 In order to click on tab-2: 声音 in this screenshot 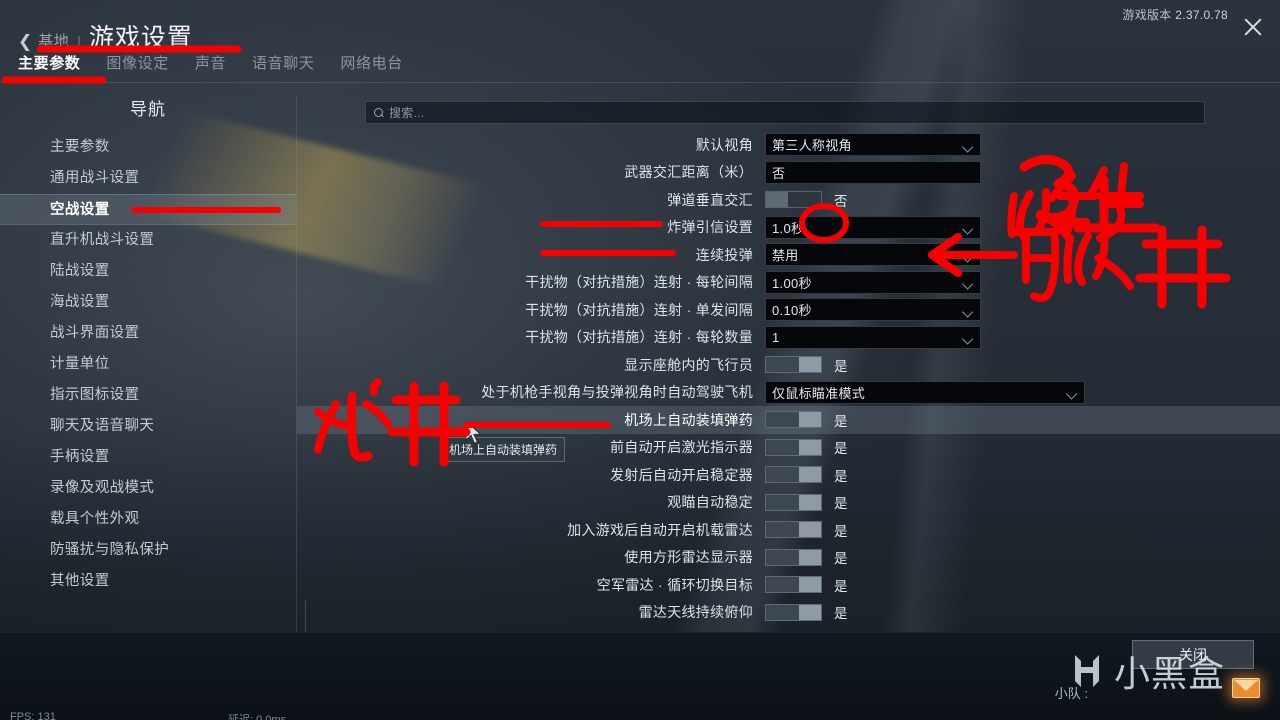, I will do `click(210, 62)`.